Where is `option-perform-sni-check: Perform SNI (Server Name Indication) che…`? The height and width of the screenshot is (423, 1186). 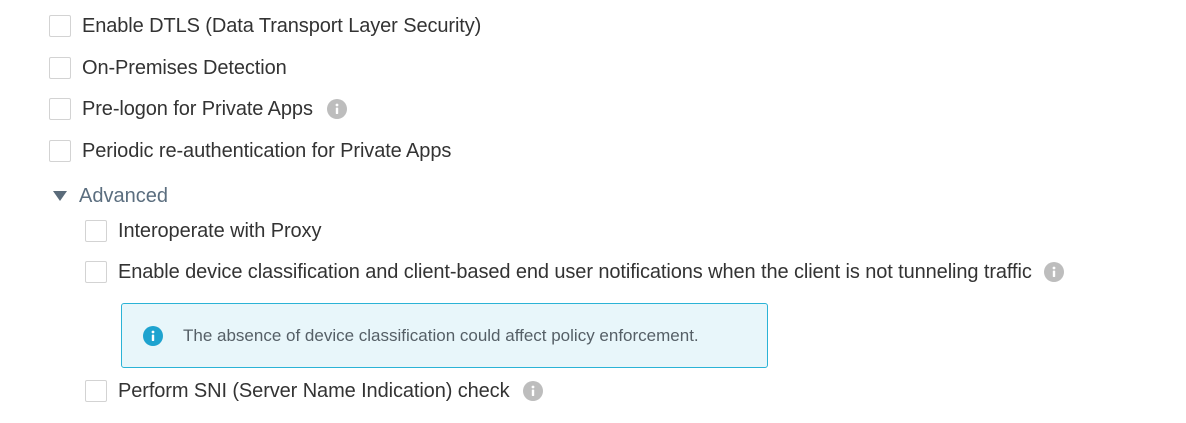 option-perform-sni-check: Perform SNI (Server Name Indication) che… is located at coordinates (314, 391).